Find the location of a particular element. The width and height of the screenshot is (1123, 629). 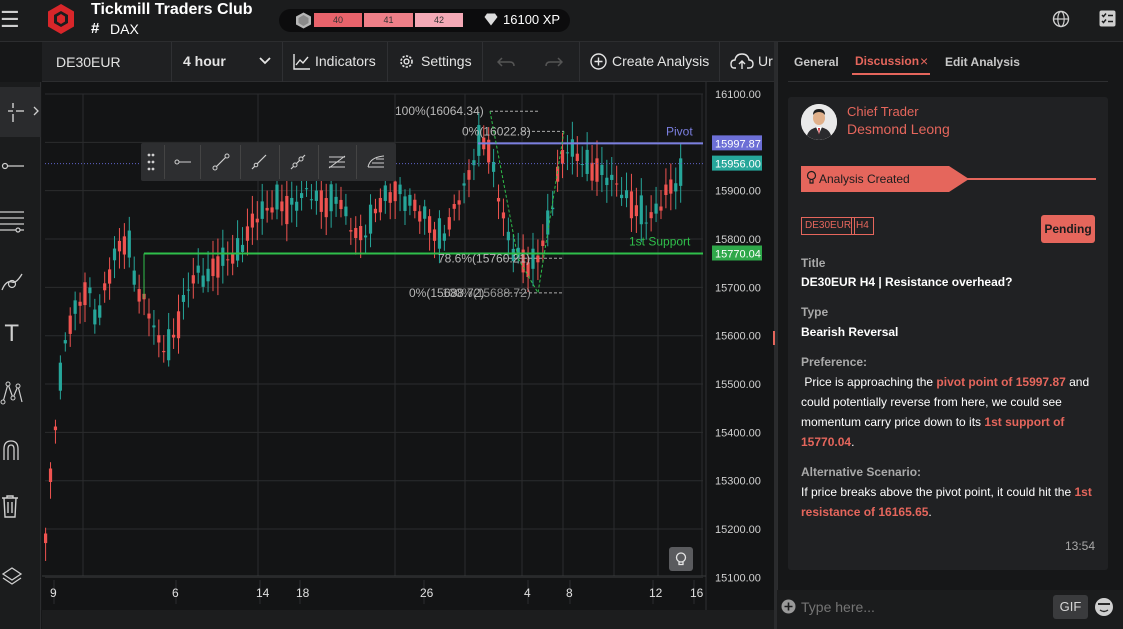

channel-name: DAX is located at coordinates (124, 29).